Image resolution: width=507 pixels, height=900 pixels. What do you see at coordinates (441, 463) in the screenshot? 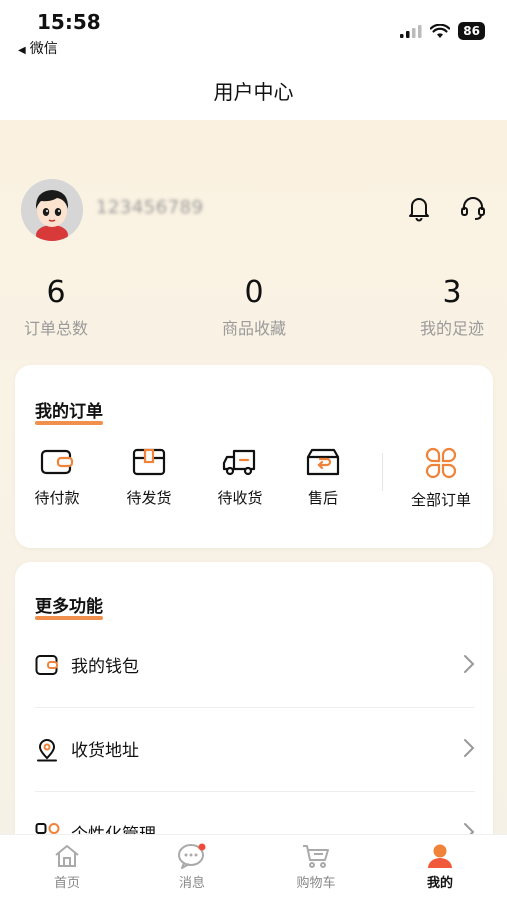
I see `grid-clover-icon` at bounding box center [441, 463].